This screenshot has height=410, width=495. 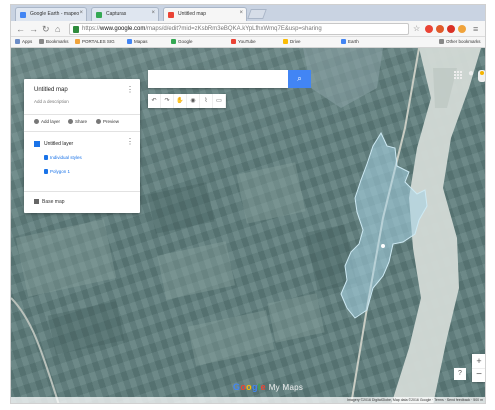 What do you see at coordinates (51, 90) in the screenshot?
I see `map-title: Untitled map` at bounding box center [51, 90].